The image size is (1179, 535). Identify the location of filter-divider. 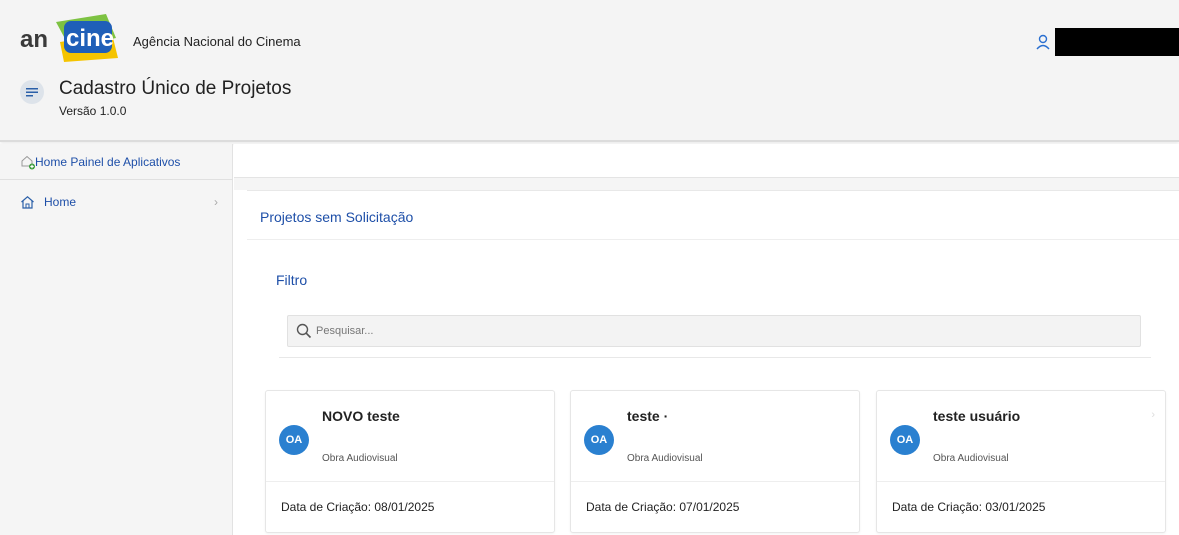
(715, 357).